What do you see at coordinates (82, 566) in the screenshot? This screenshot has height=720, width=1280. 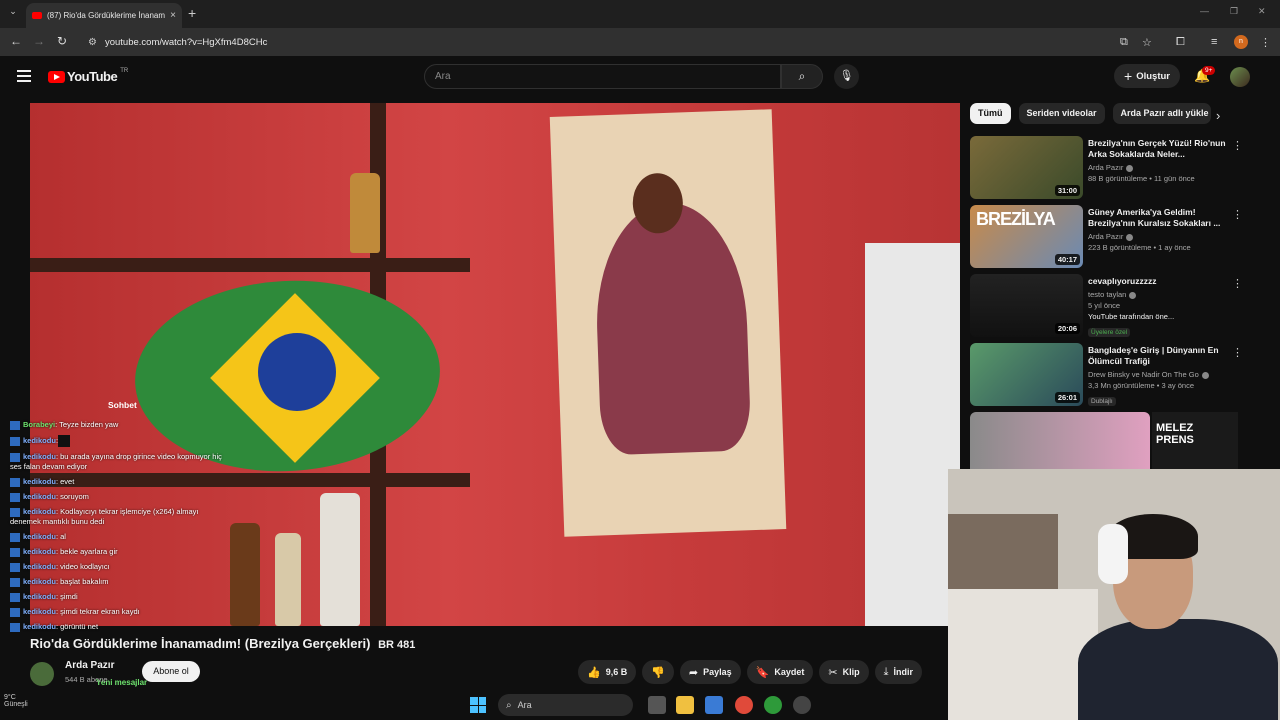 I see `chat-text: : video kodlayıcı` at bounding box center [82, 566].